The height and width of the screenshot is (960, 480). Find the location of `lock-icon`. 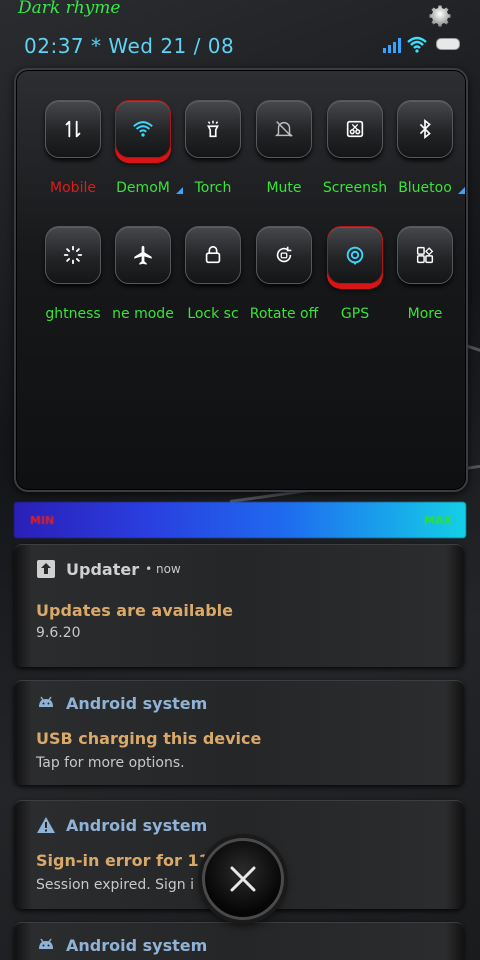

lock-icon is located at coordinates (213, 254).